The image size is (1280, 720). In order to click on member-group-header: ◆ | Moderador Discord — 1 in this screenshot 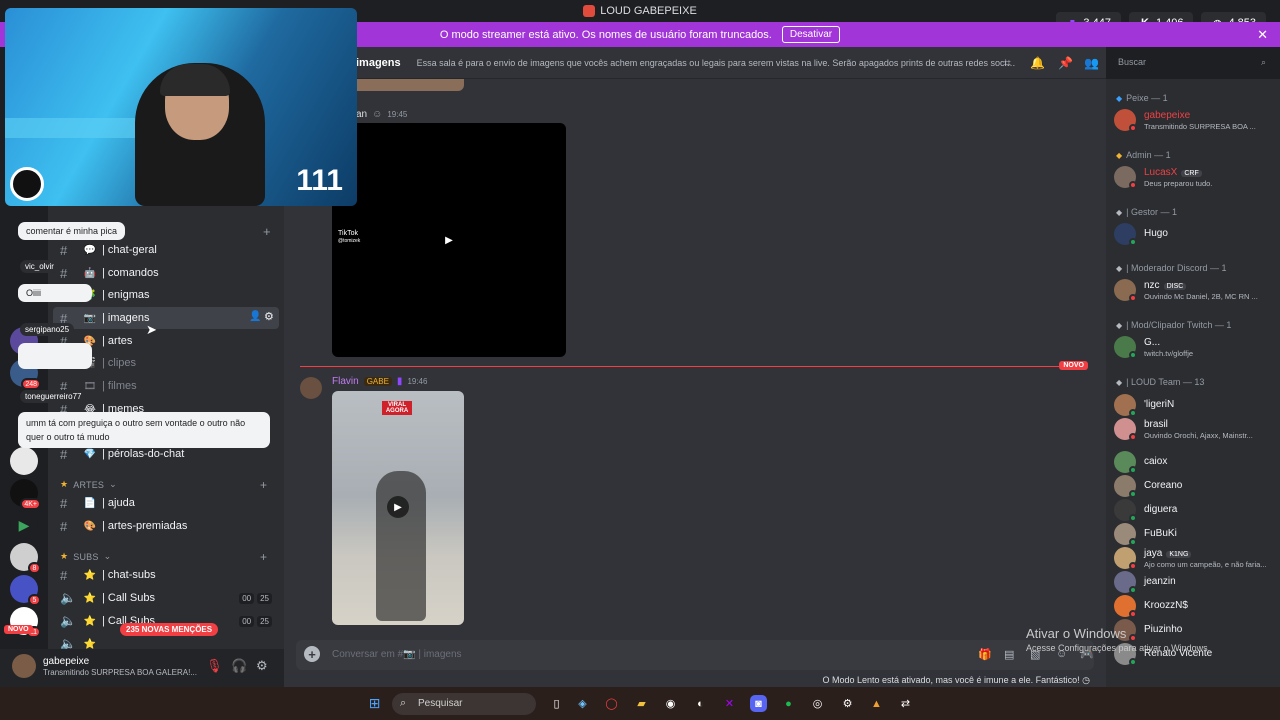, I will do `click(1171, 268)`.